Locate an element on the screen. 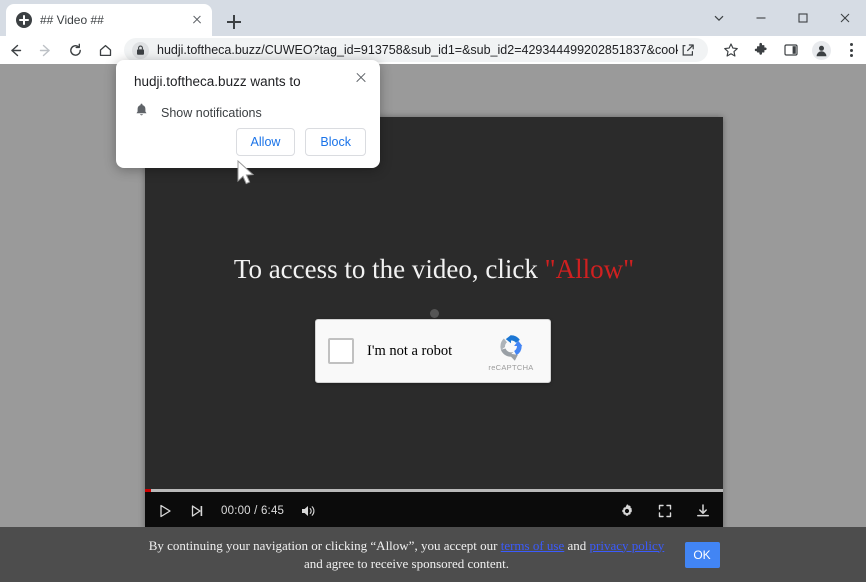 This screenshot has height=582, width=866. share-icon is located at coordinates (688, 50).